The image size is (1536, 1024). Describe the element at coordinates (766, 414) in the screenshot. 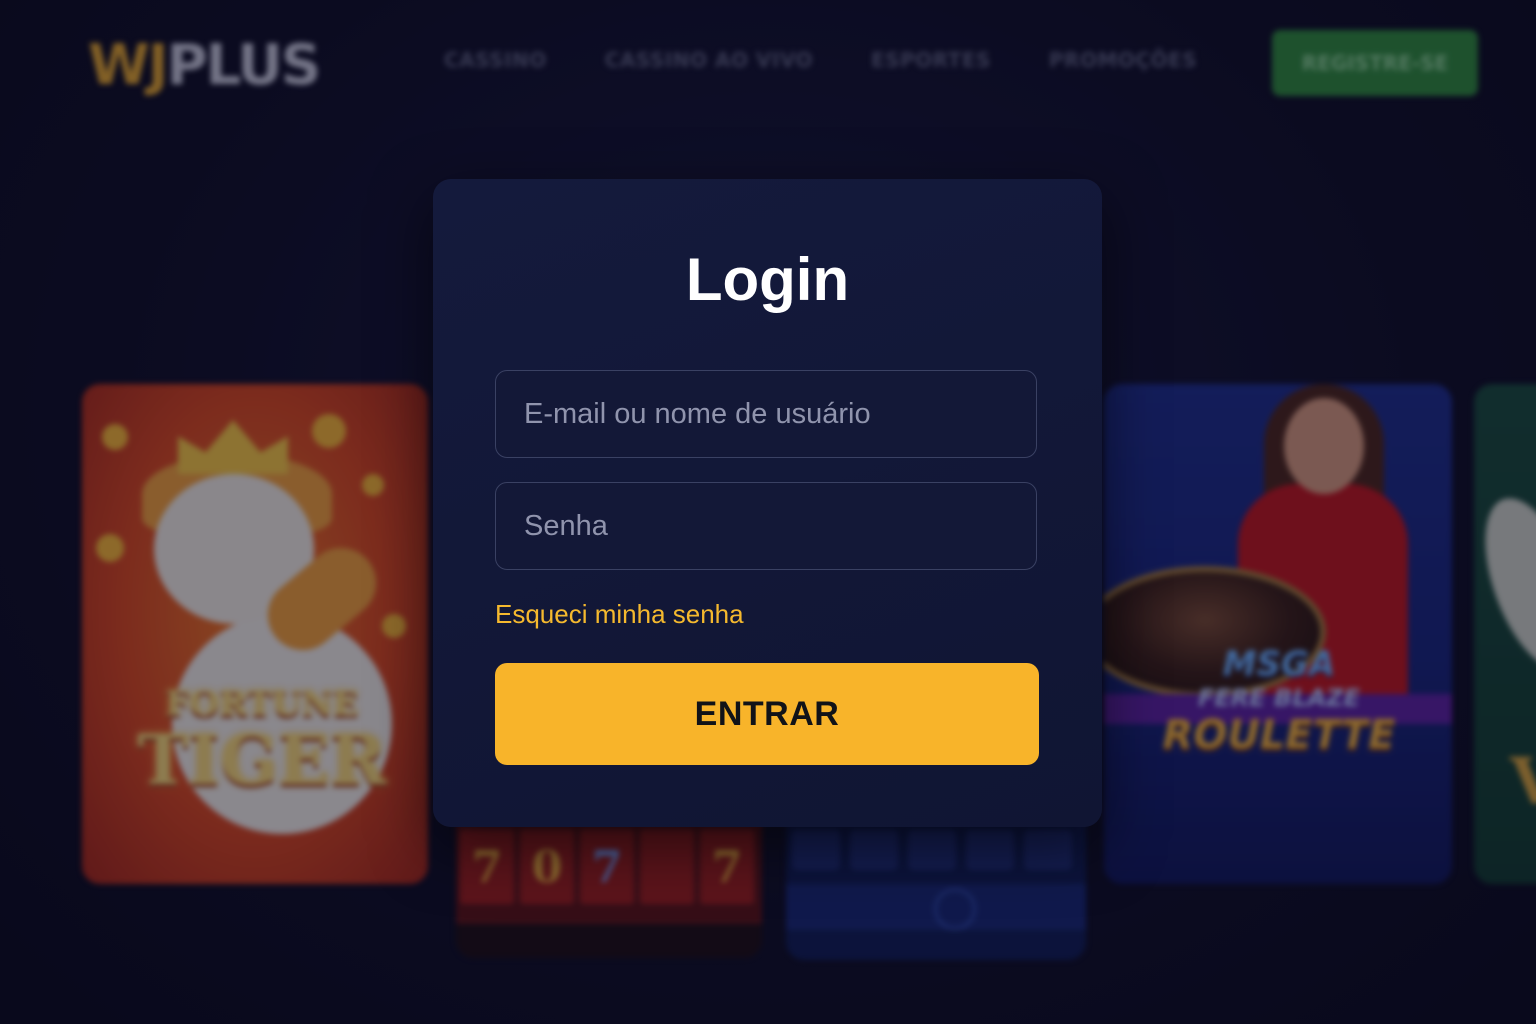

I see `email-field` at that location.